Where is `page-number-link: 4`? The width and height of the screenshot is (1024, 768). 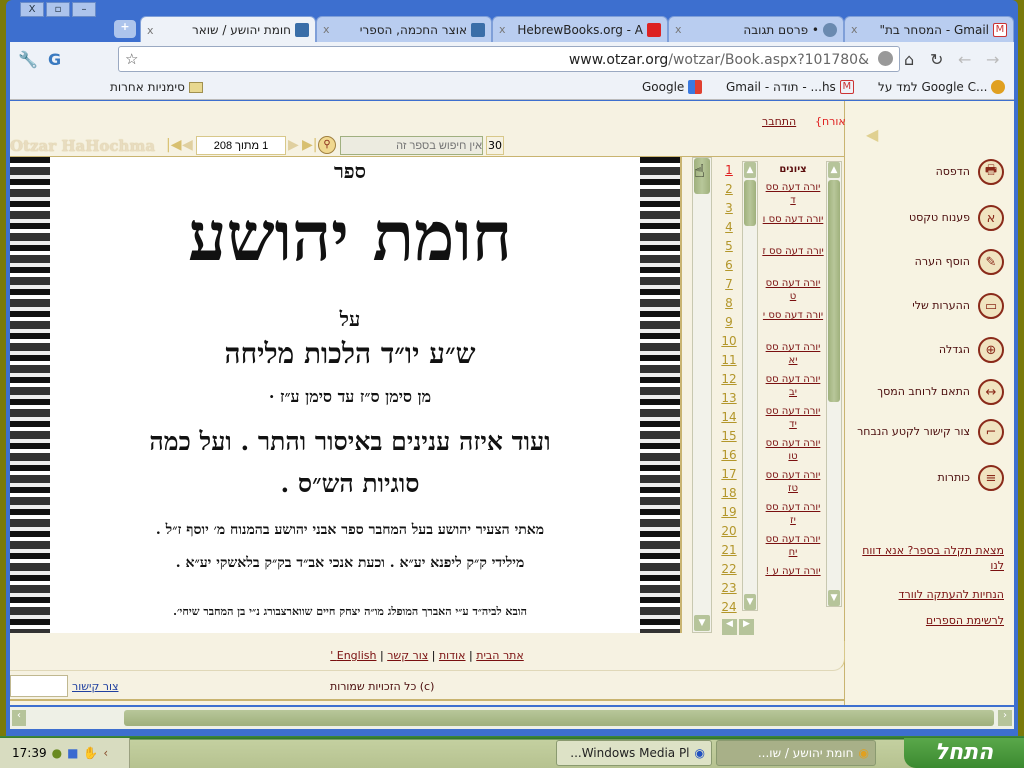
page-number-link: 4 is located at coordinates (729, 227).